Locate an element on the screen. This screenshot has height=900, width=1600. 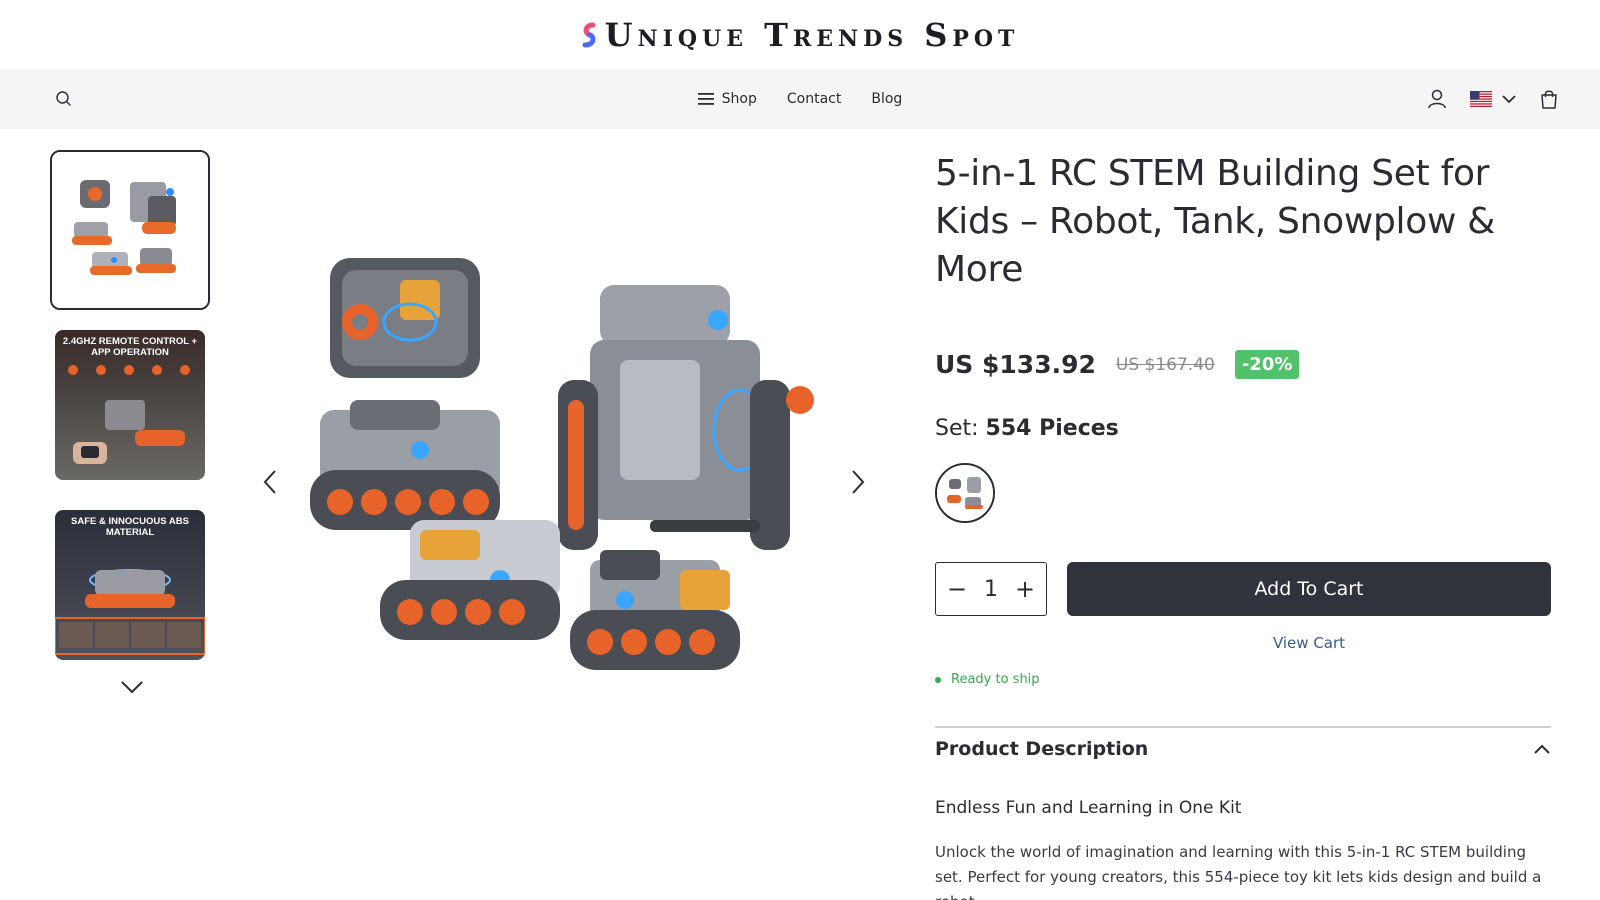
chevron-down-icon is located at coordinates (1509, 99).